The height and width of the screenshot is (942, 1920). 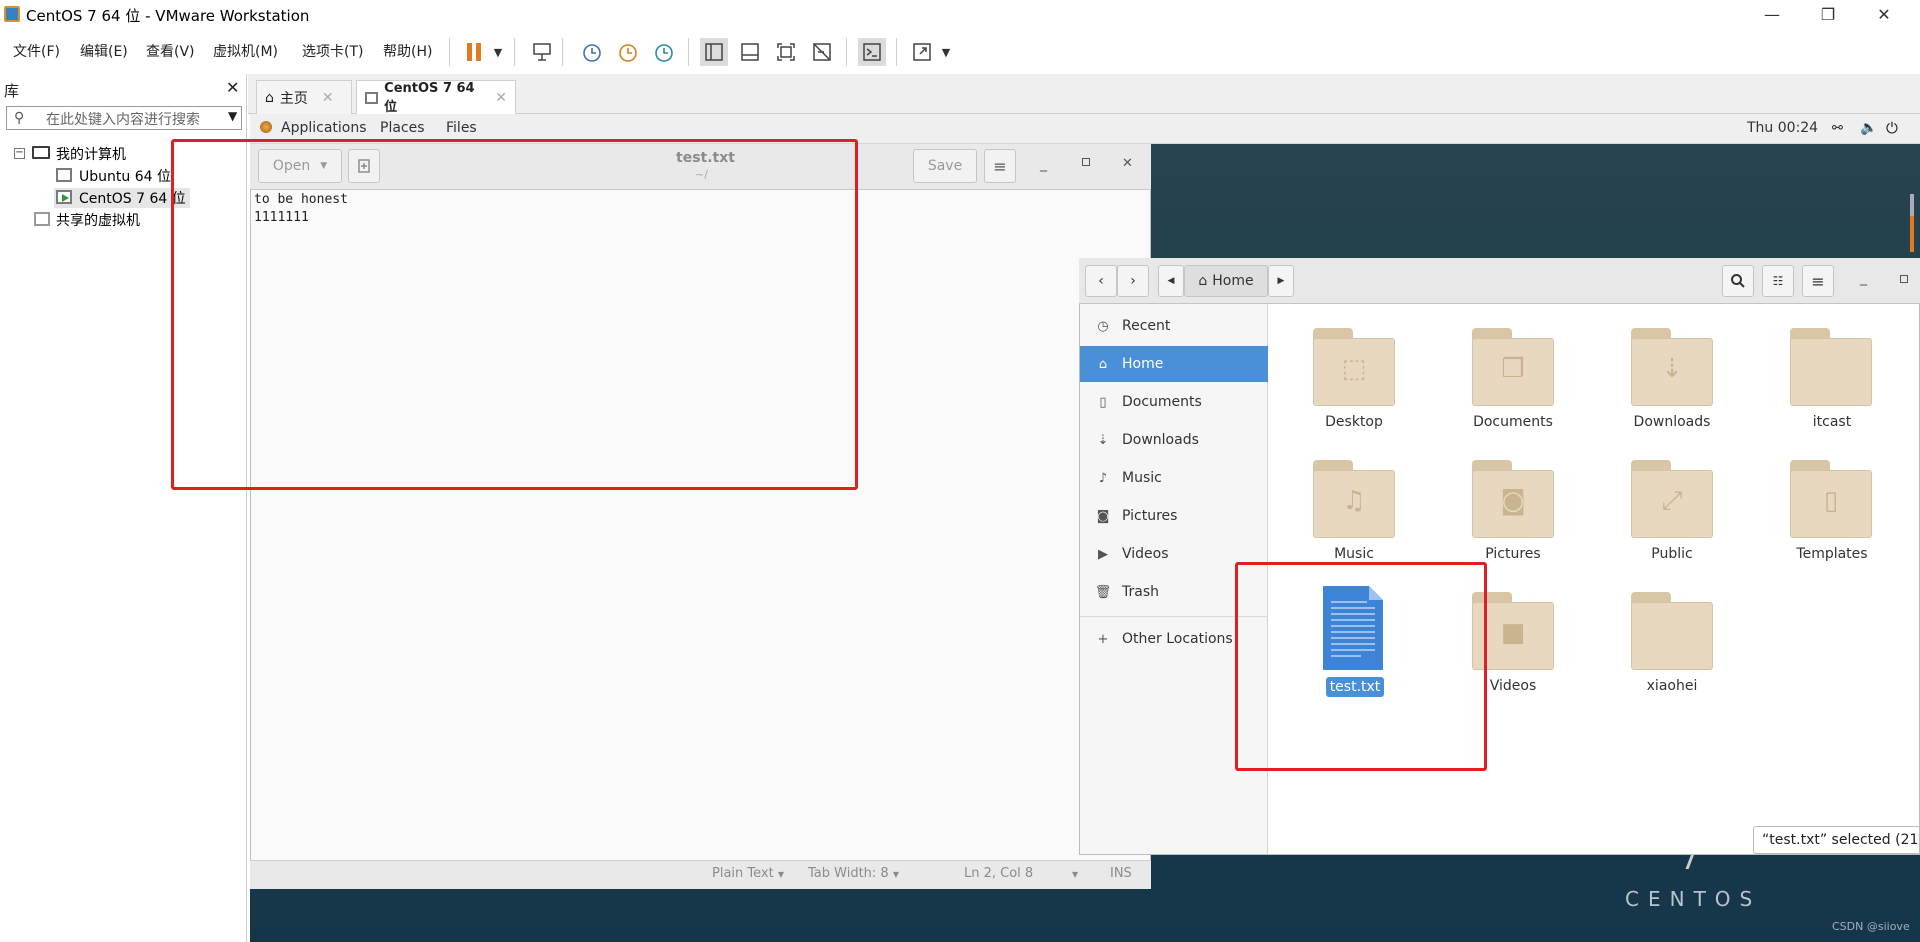 I want to click on folder-downloads: ⇣, so click(x=1672, y=366).